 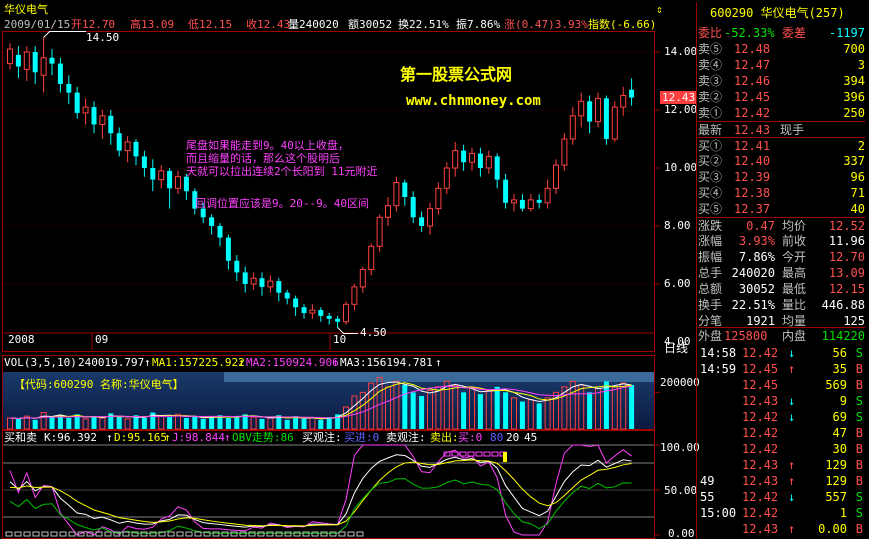 I want to click on sell-row-3: 卖③ 12.46 394, so click(x=781, y=81).